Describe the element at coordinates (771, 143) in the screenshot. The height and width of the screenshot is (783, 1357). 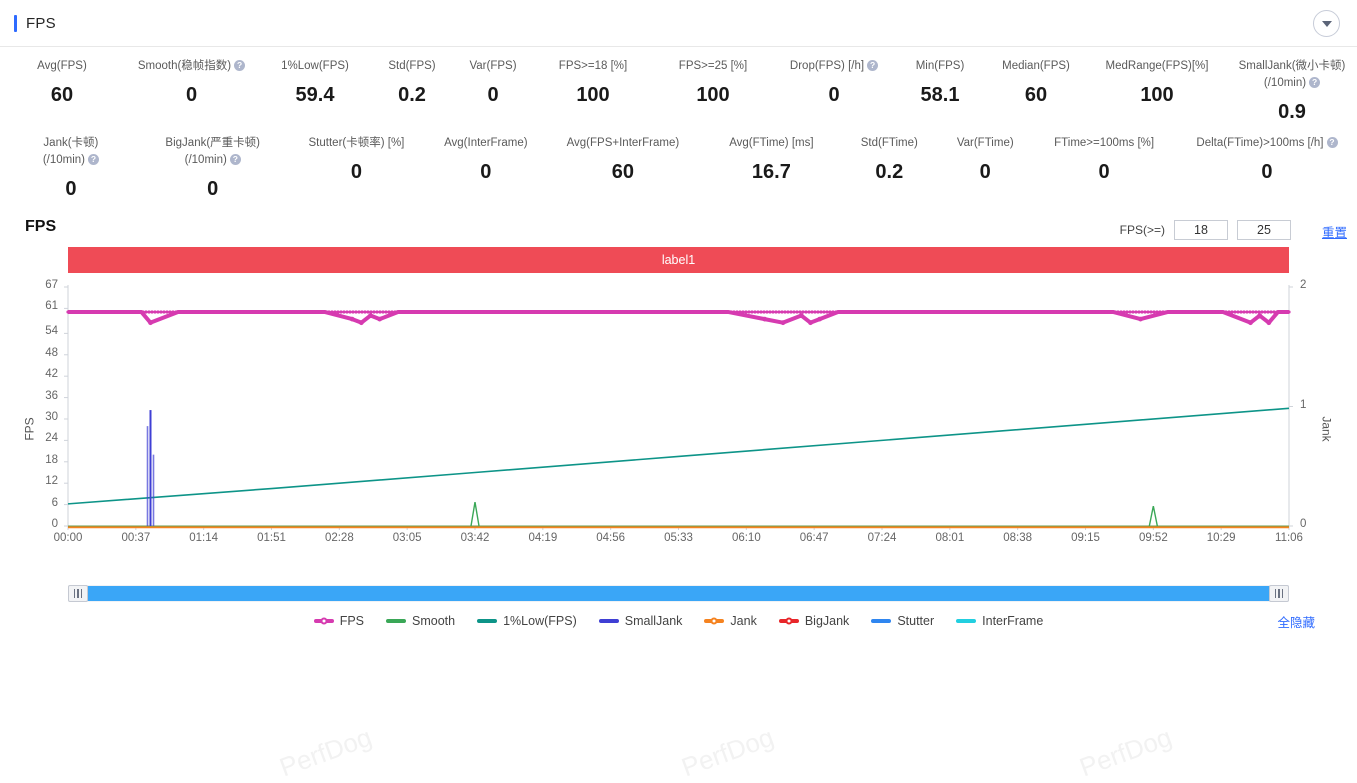
I see `metric-label: Avg(FTime) [ms]` at that location.